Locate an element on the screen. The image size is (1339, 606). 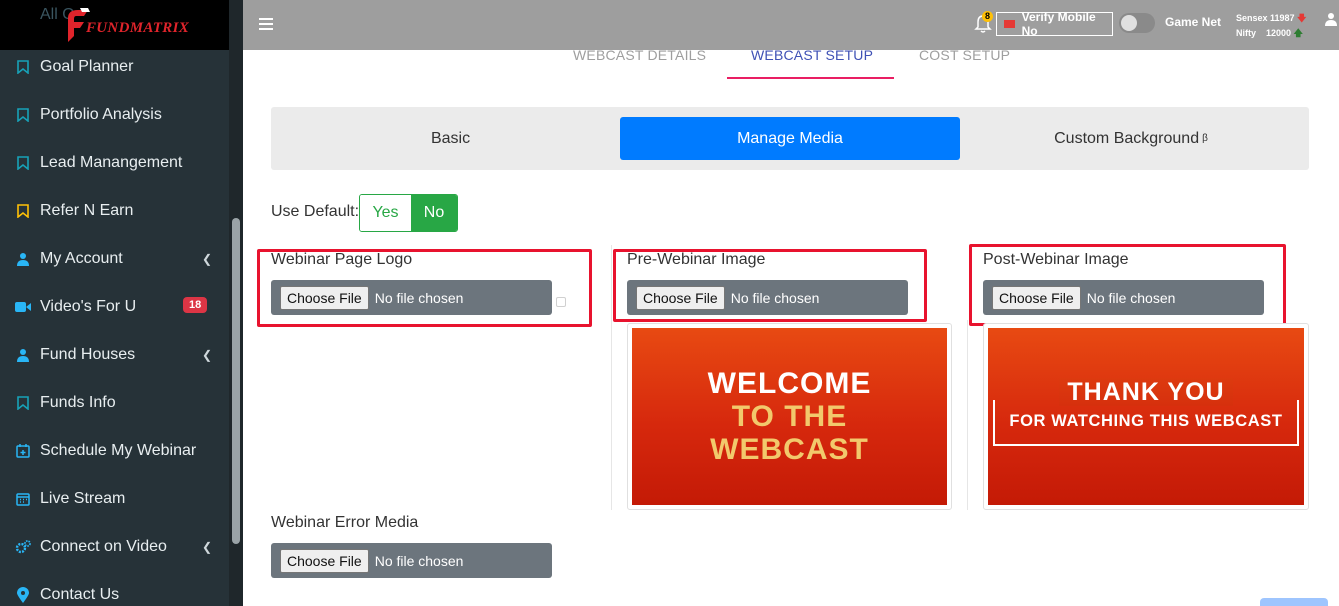
hamburger-menu-icon is located at coordinates (266, 24).